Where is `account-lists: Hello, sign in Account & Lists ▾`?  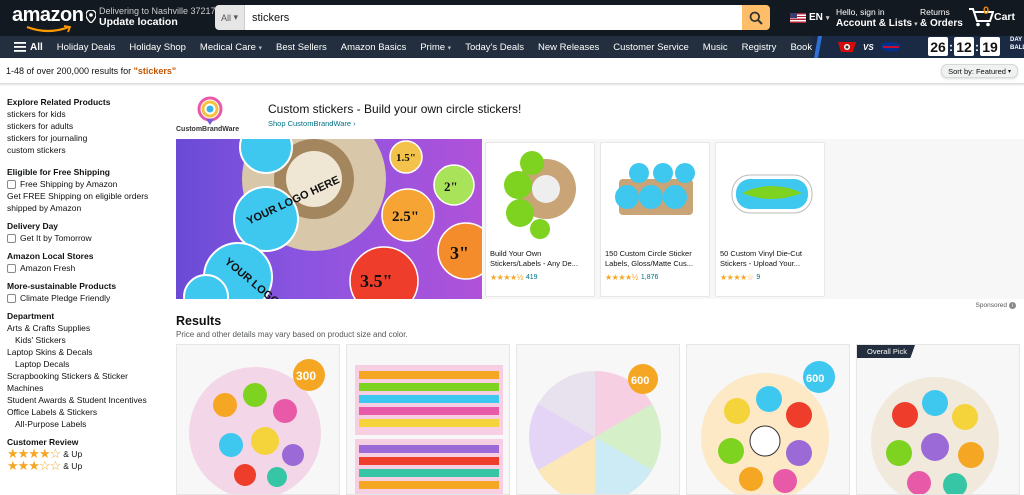 account-lists: Hello, sign in Account & Lists ▾ is located at coordinates (877, 18).